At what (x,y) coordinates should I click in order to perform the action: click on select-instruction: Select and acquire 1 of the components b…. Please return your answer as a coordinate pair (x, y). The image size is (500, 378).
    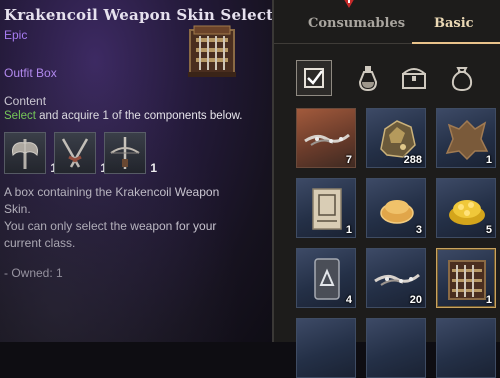
    Looking at the image, I should click on (123, 116).